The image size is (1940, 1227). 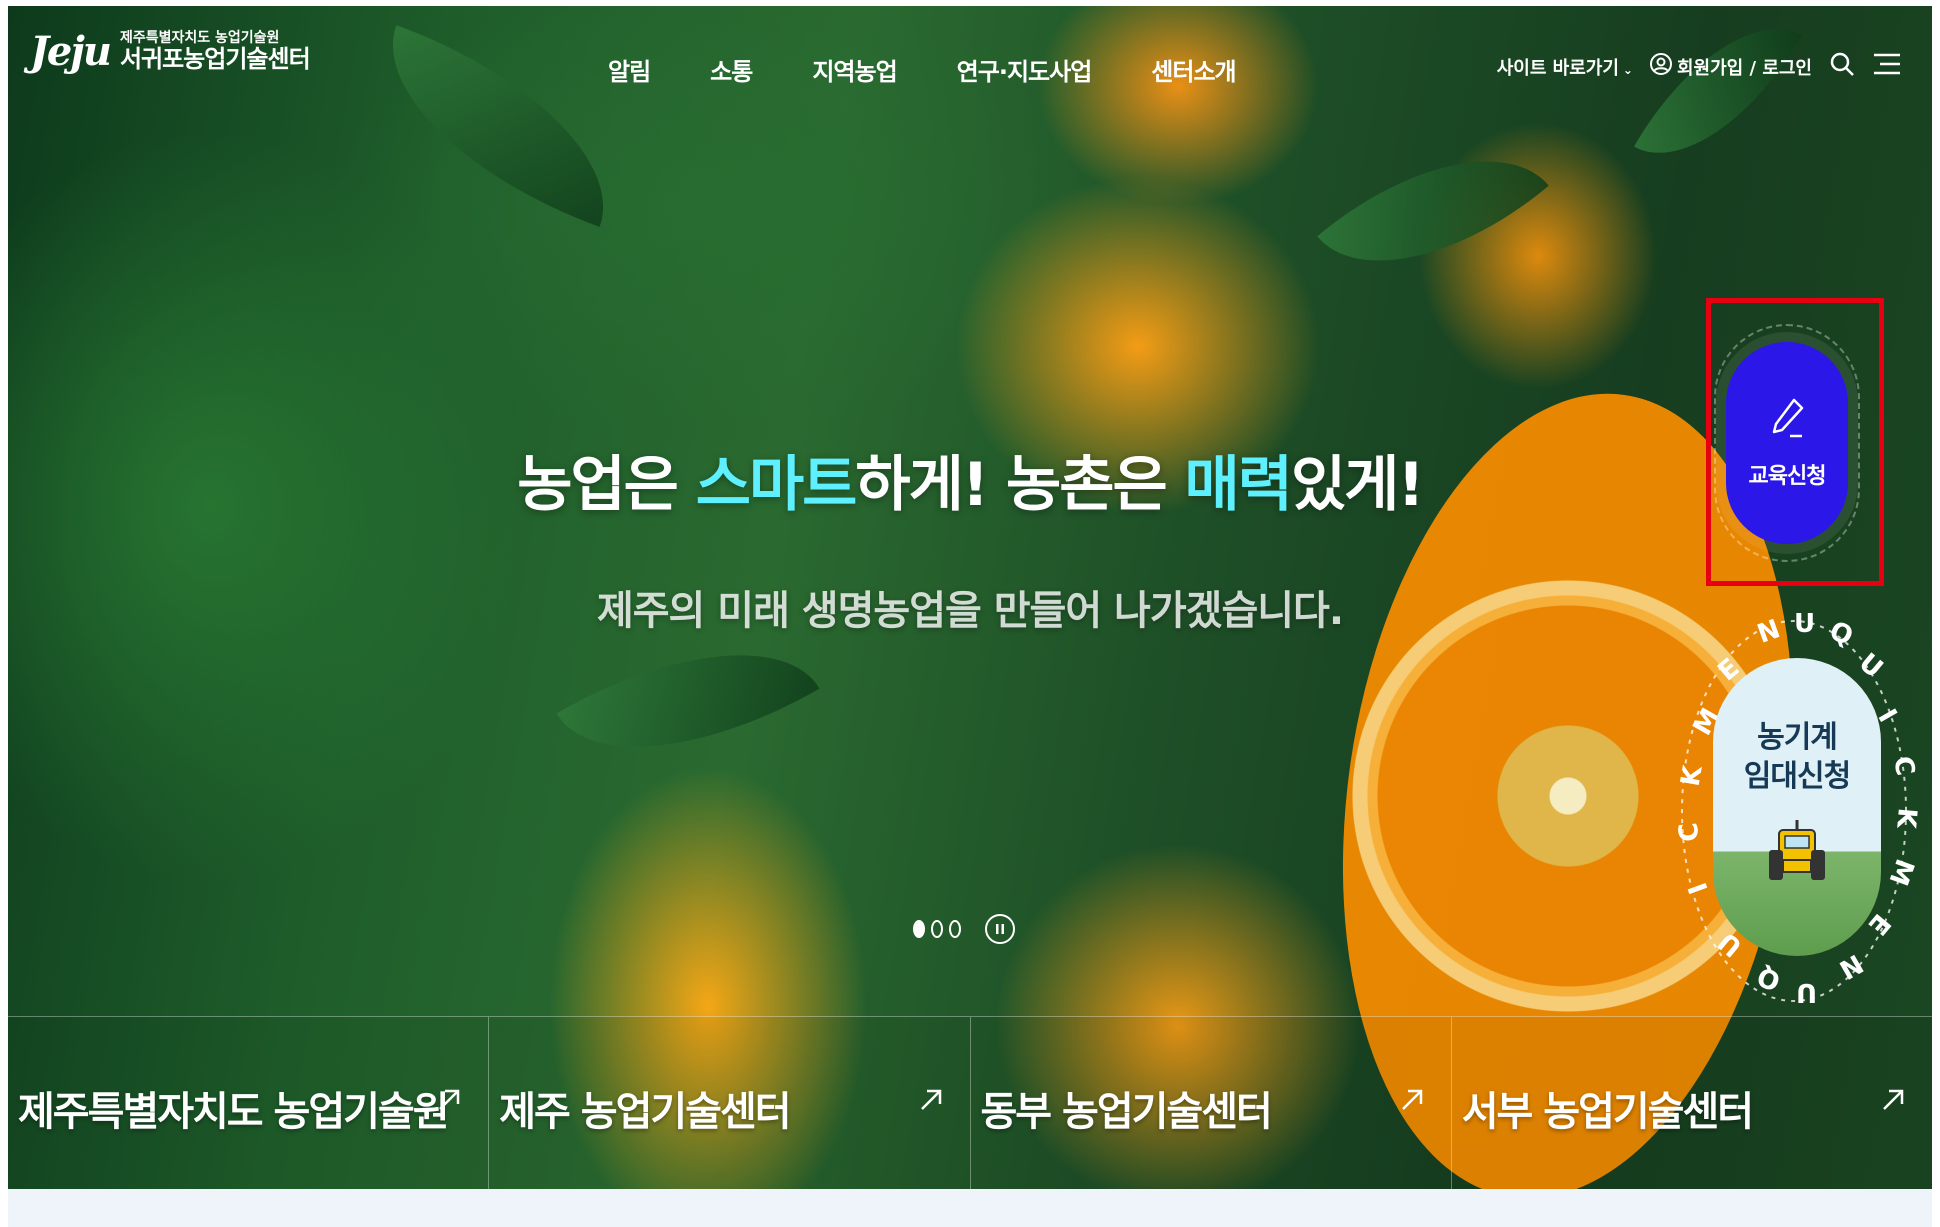 What do you see at coordinates (1797, 776) in the screenshot?
I see `machinery-rental-line2: 임대신청` at bounding box center [1797, 776].